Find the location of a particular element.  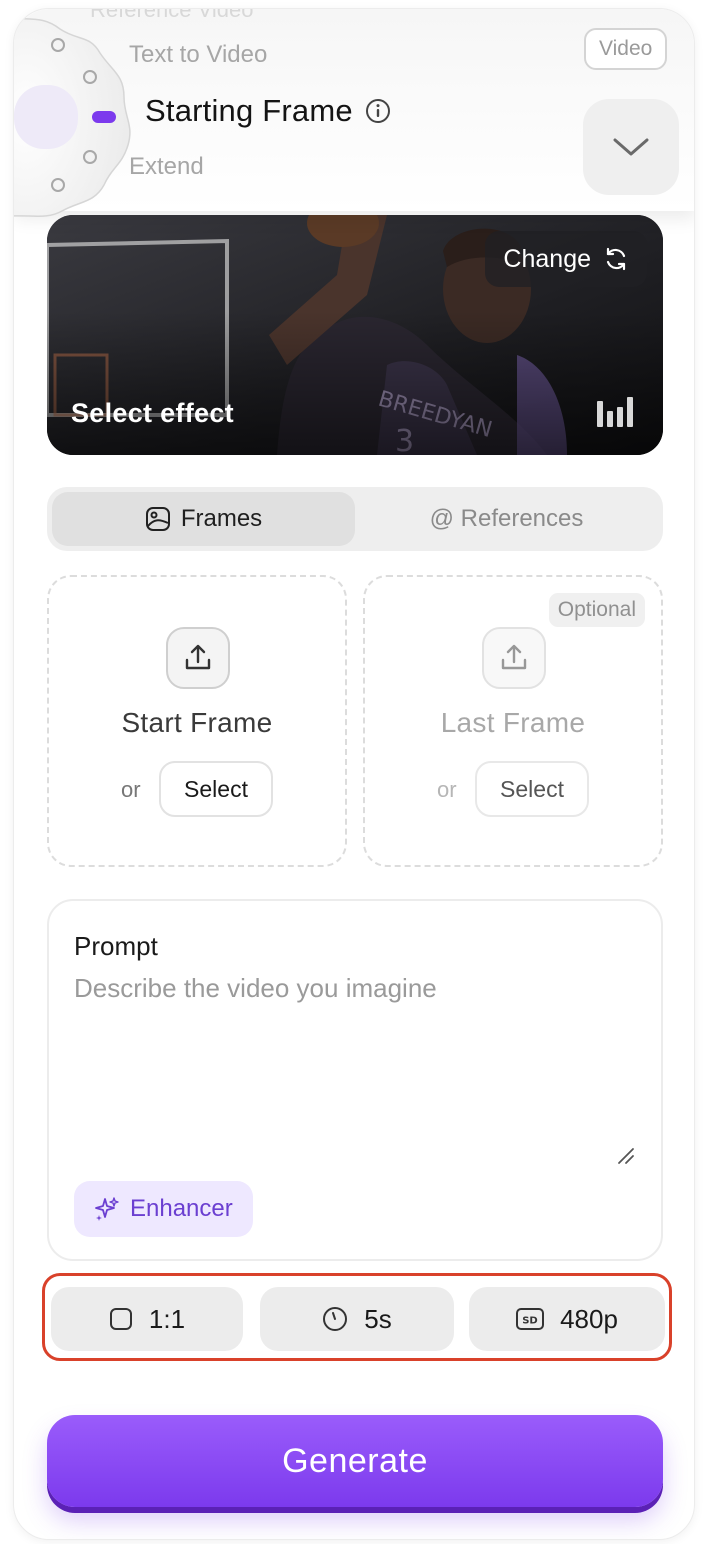

last-frame-or: or is located at coordinates (447, 789).